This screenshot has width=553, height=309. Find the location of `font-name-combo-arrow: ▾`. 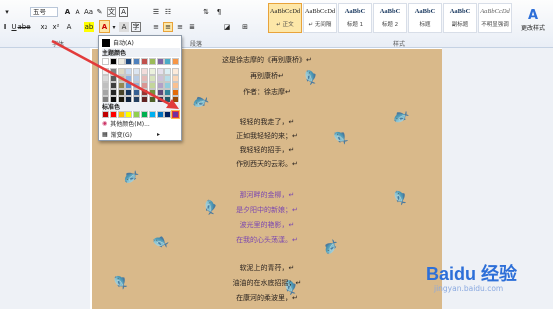

font-name-combo-arrow: ▾ is located at coordinates (7, 12).